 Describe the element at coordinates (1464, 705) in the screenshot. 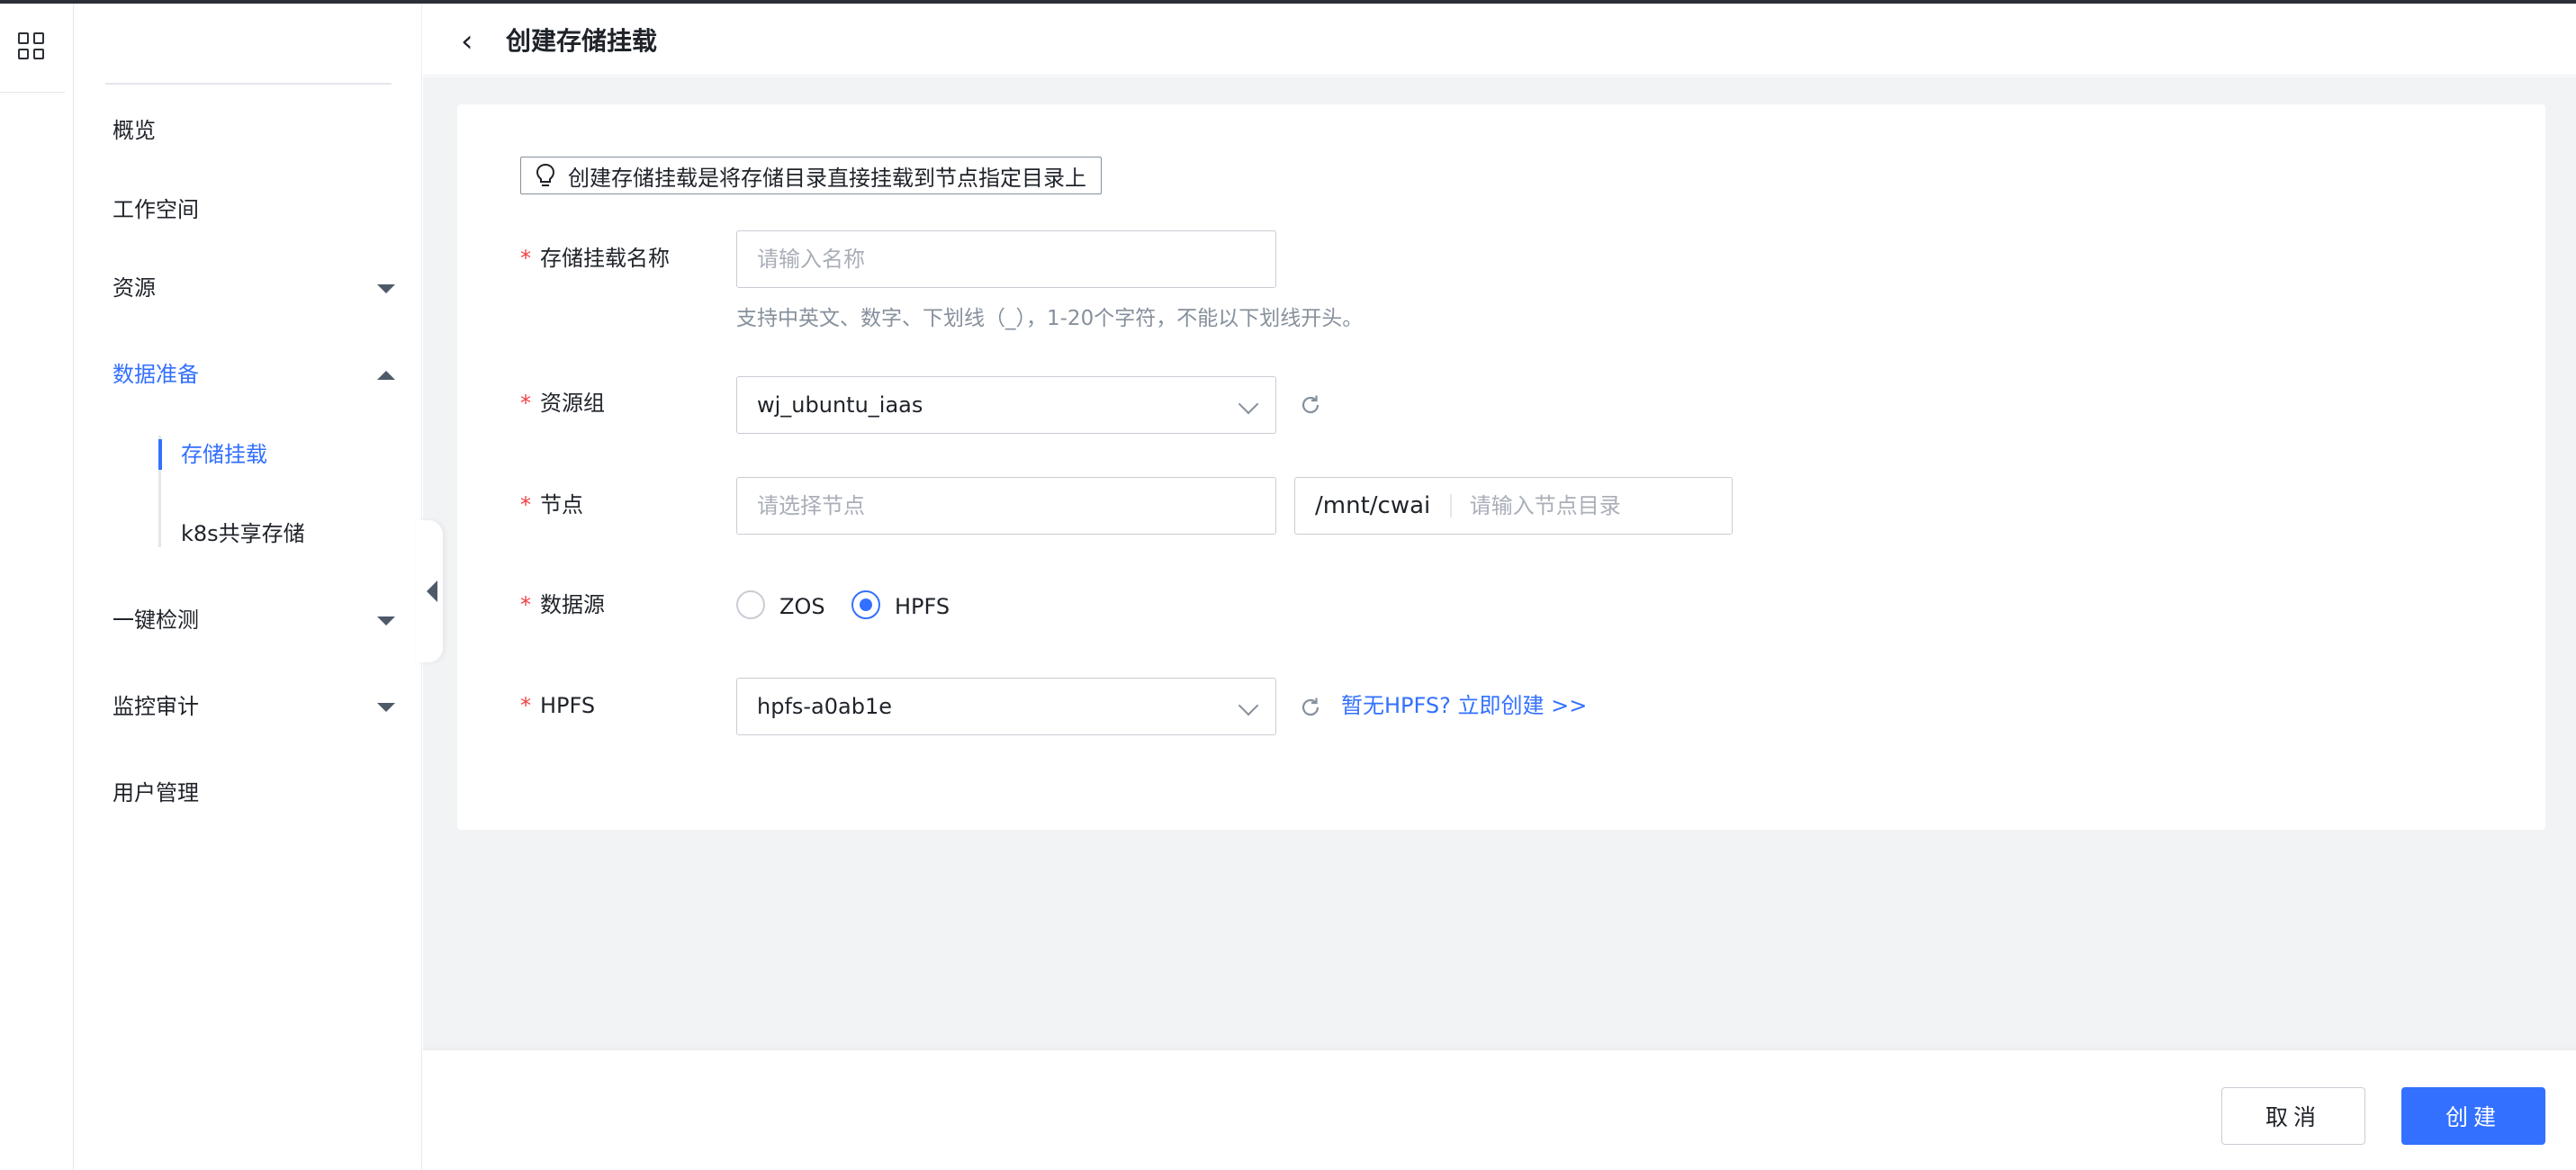

I see `create-hpfs-link: 暂无HPFS? 立即创建 >>` at that location.